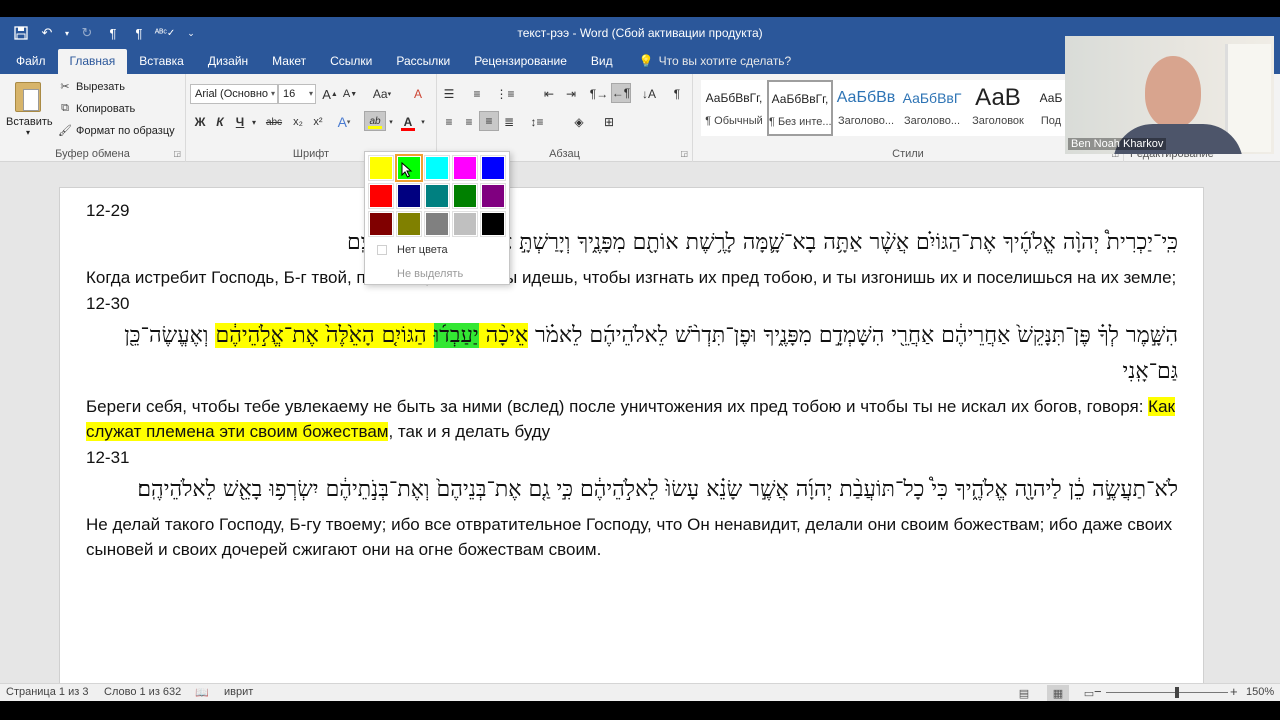  What do you see at coordinates (298, 122) in the screenshot?
I see `subscript-button: x₂` at bounding box center [298, 122].